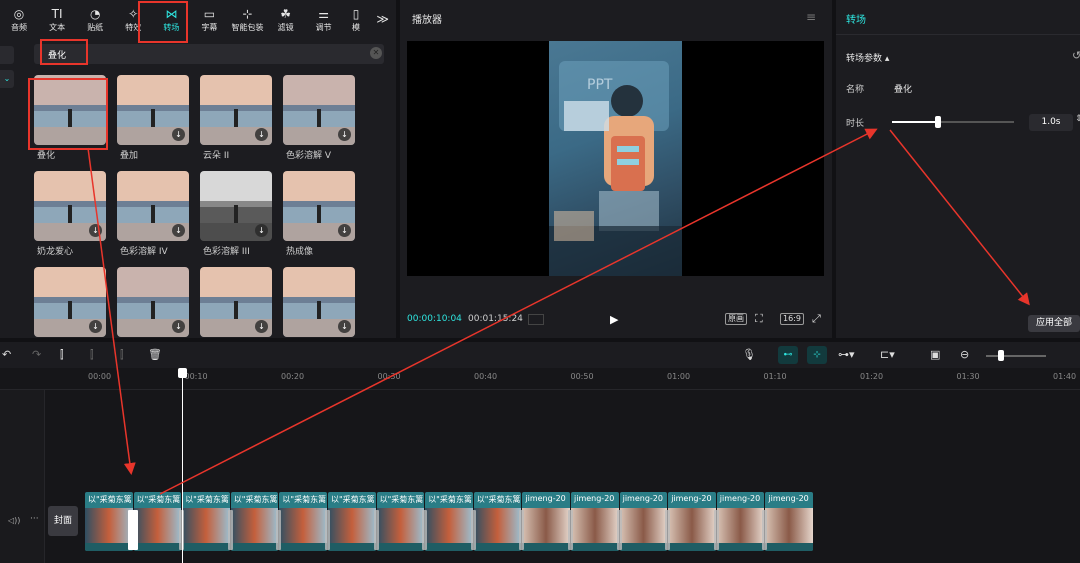 The width and height of the screenshot is (1080, 563). Describe the element at coordinates (6, 354) in the screenshot. I see `undo-icon: ↶` at that location.